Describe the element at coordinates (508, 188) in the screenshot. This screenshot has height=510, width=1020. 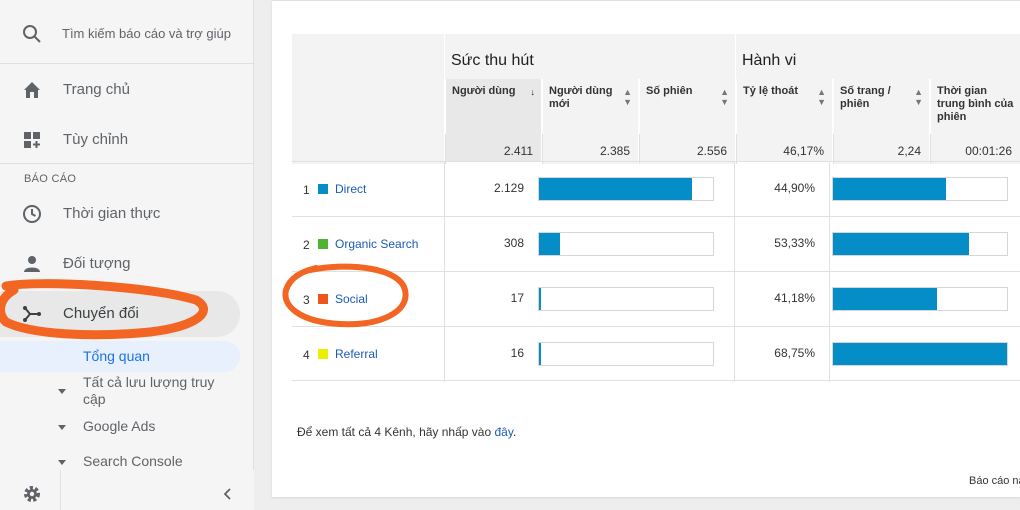
I see `users-value: 2.129` at that location.